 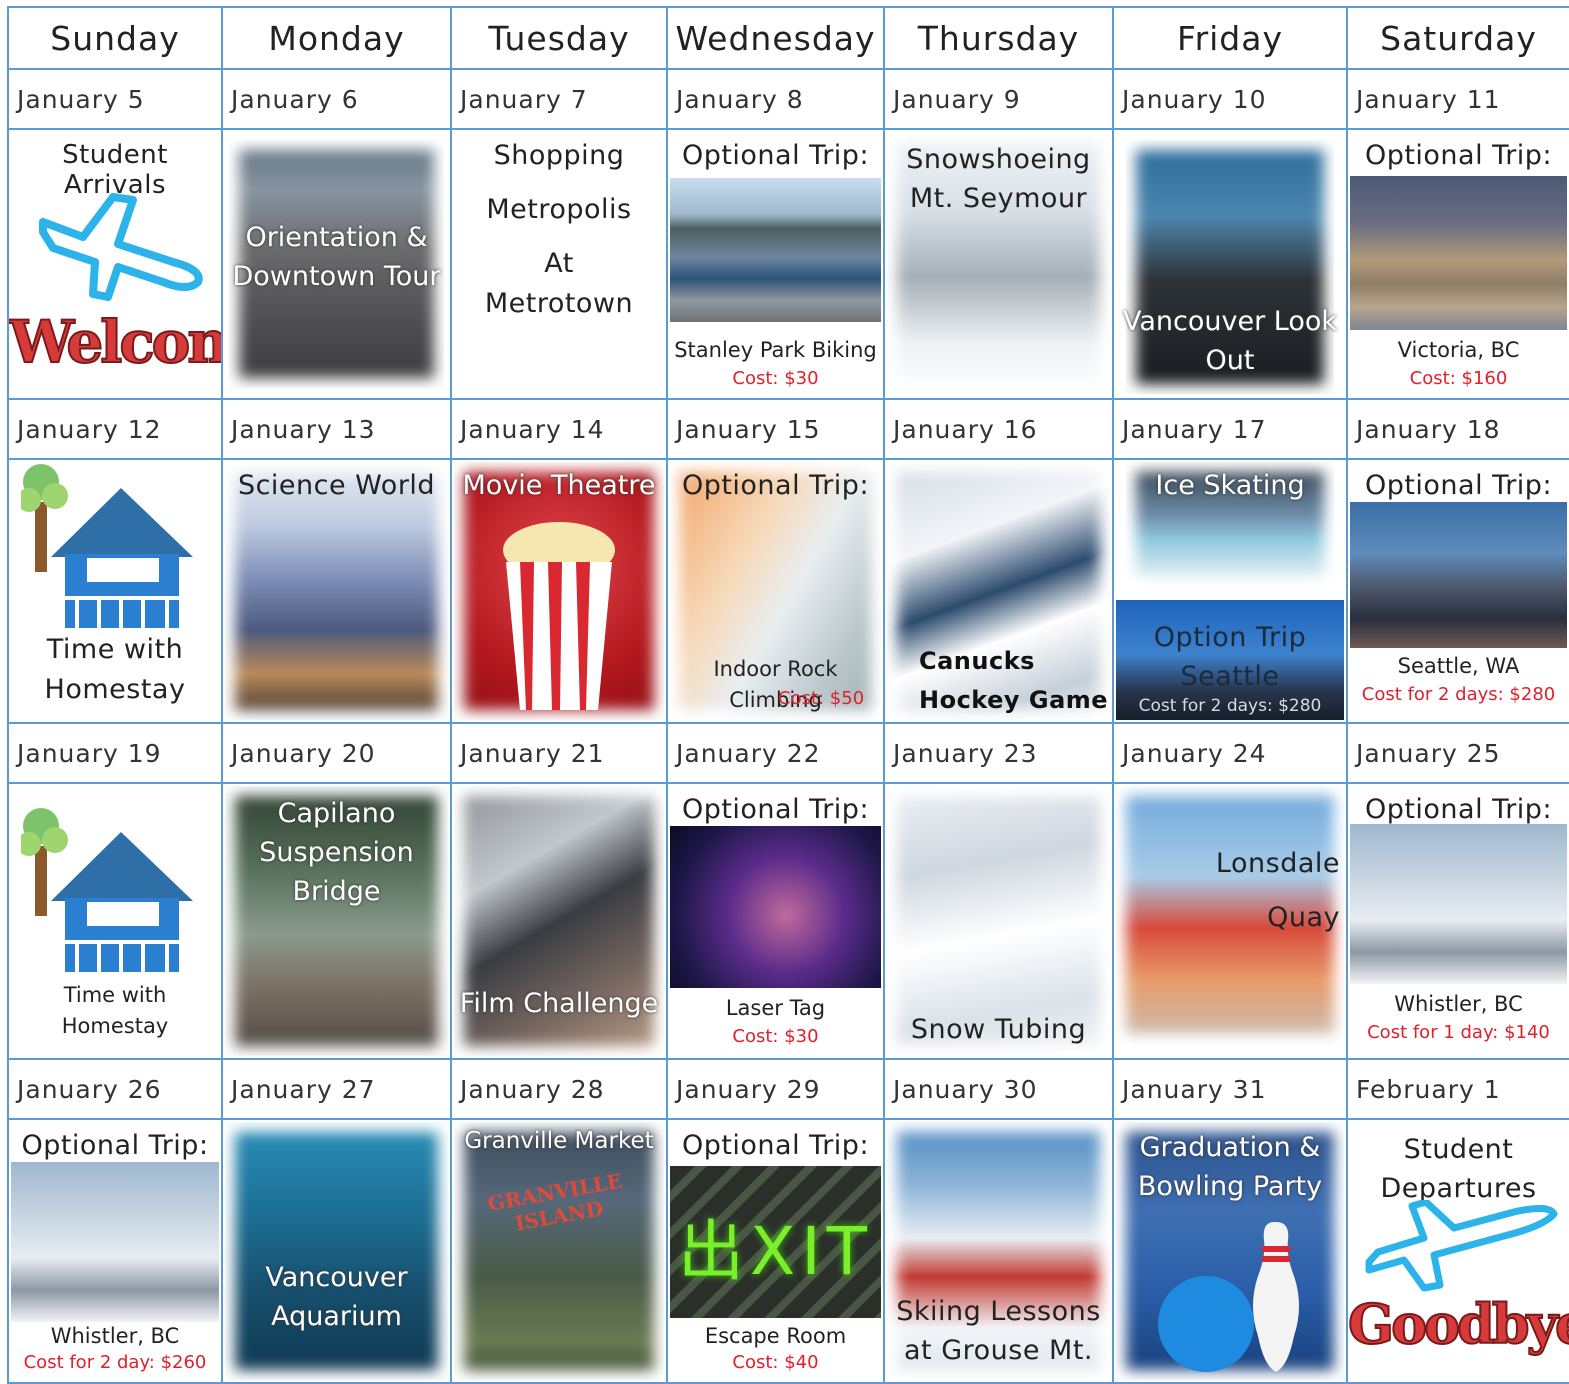 What do you see at coordinates (998, 921) in the screenshot?
I see `event-cell: Snow Tubing` at bounding box center [998, 921].